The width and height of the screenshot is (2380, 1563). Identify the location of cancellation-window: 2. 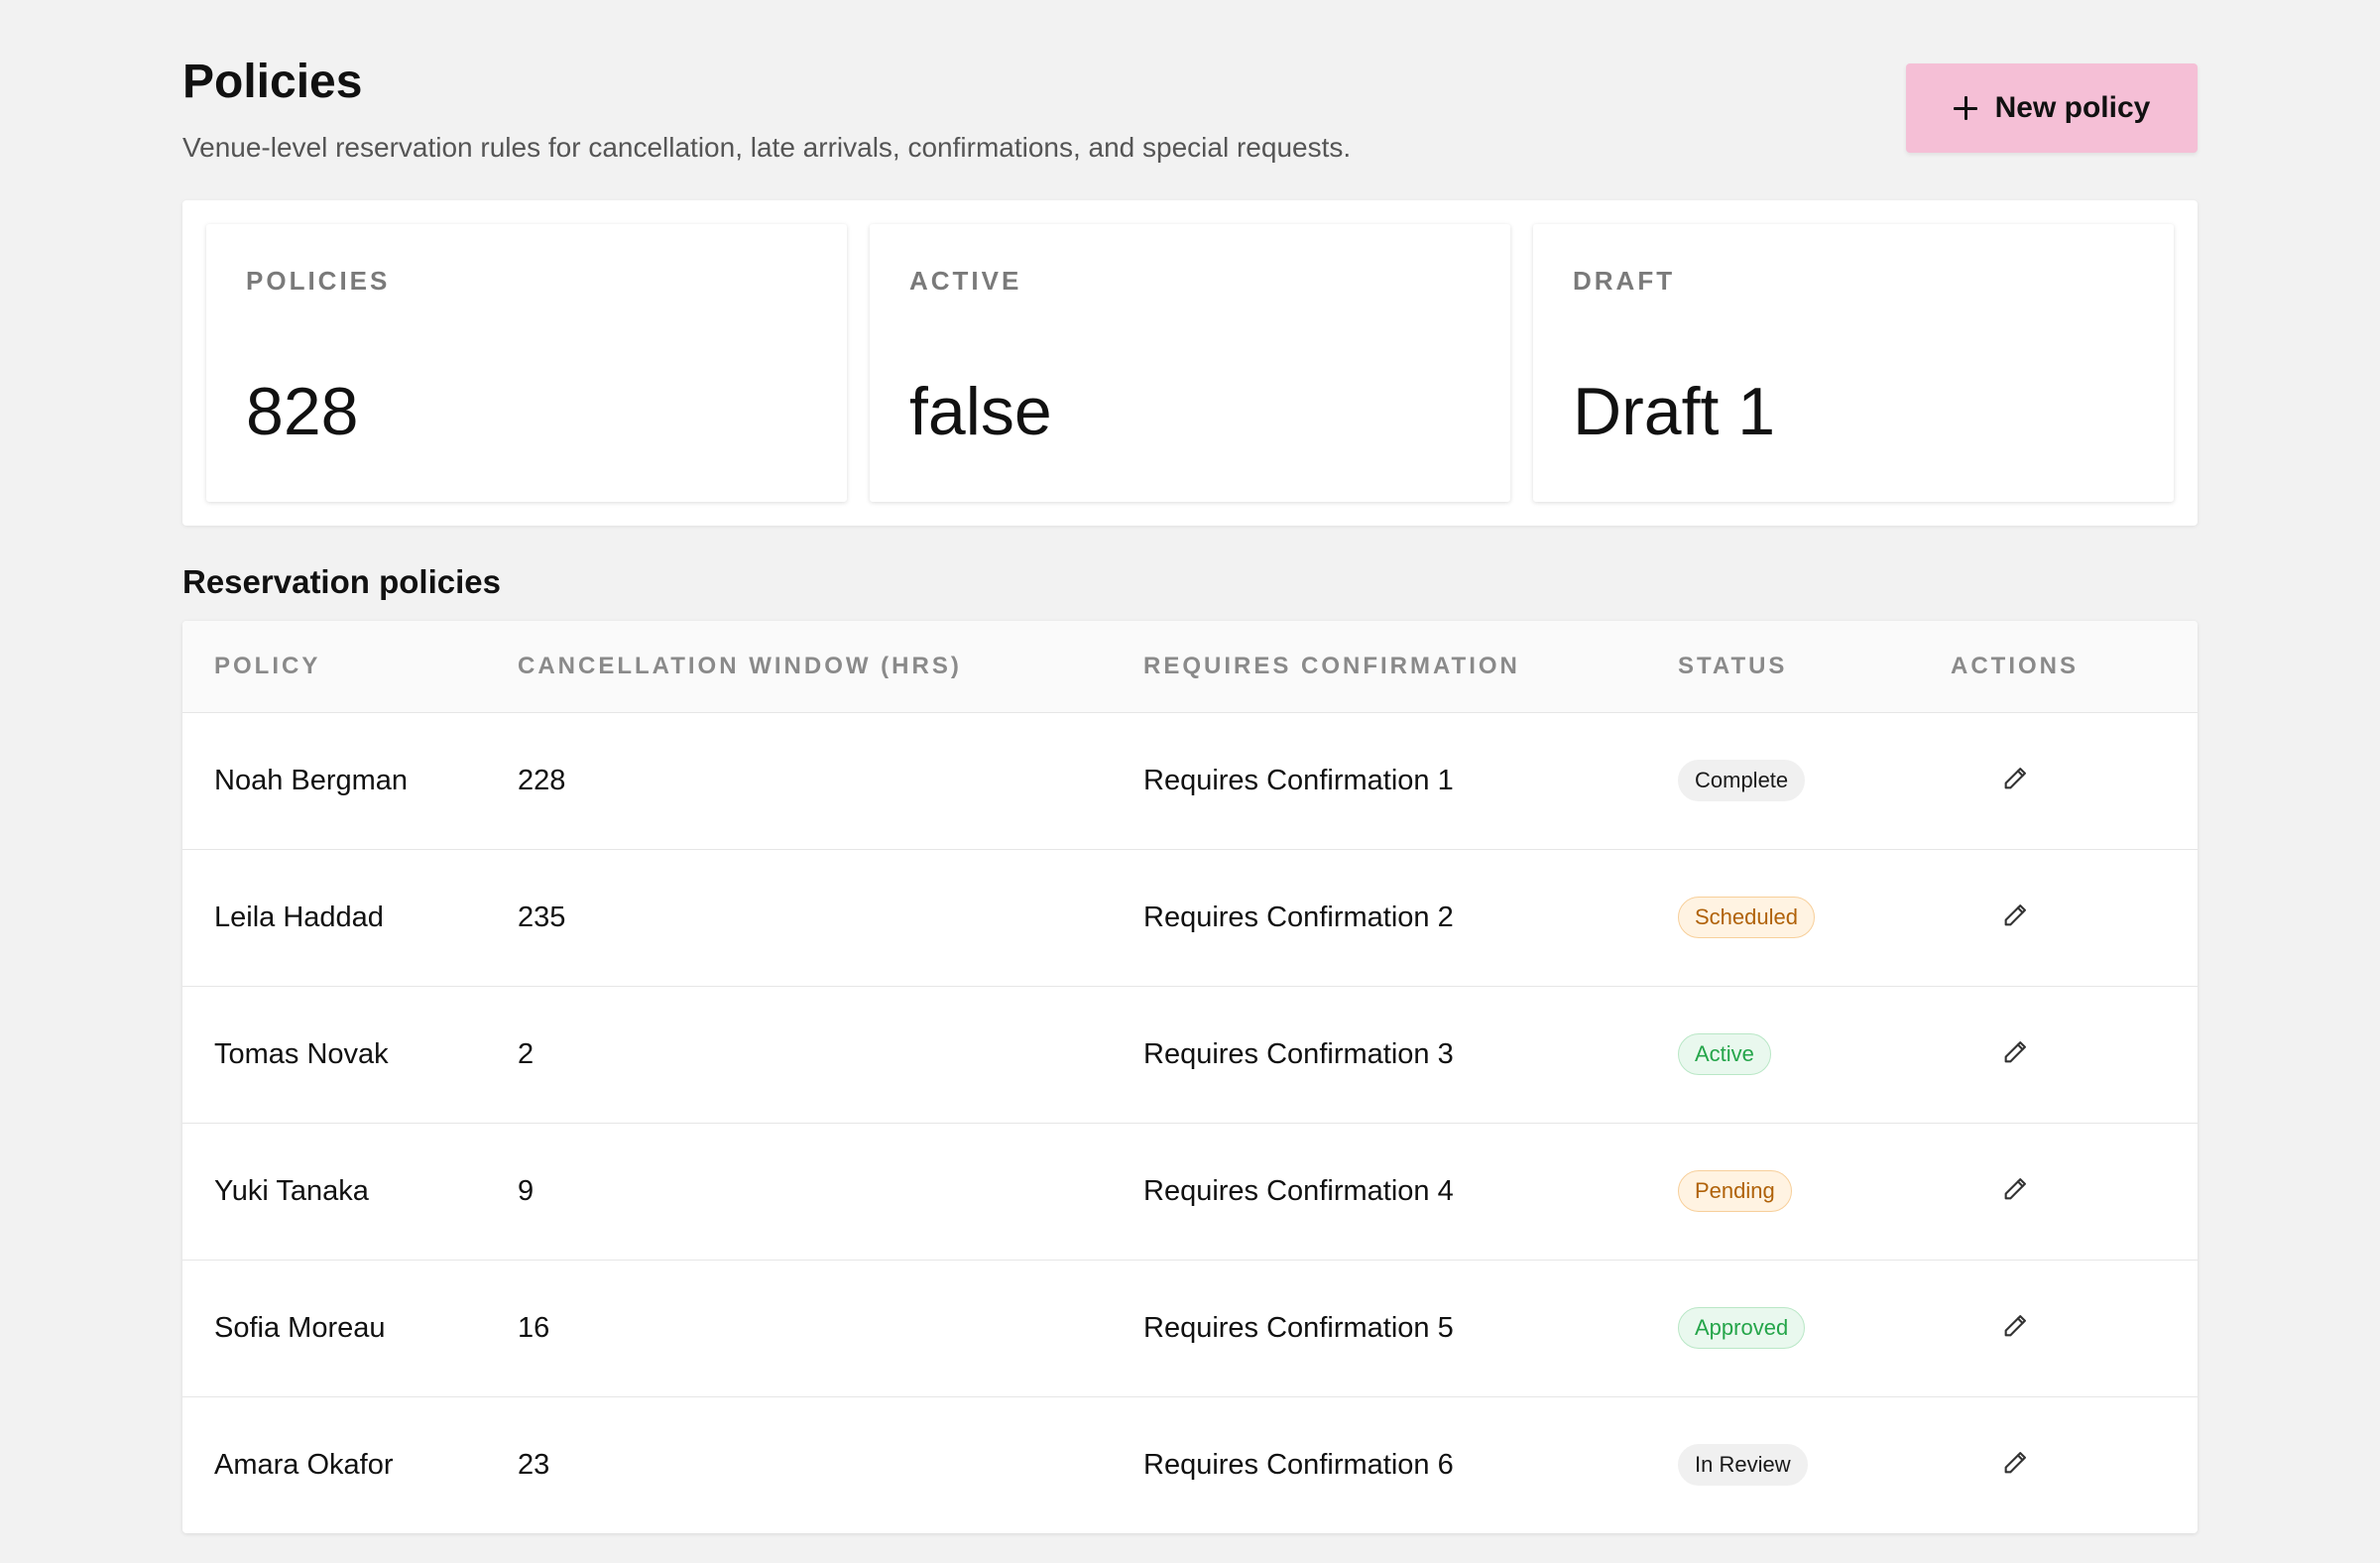
(526, 1053).